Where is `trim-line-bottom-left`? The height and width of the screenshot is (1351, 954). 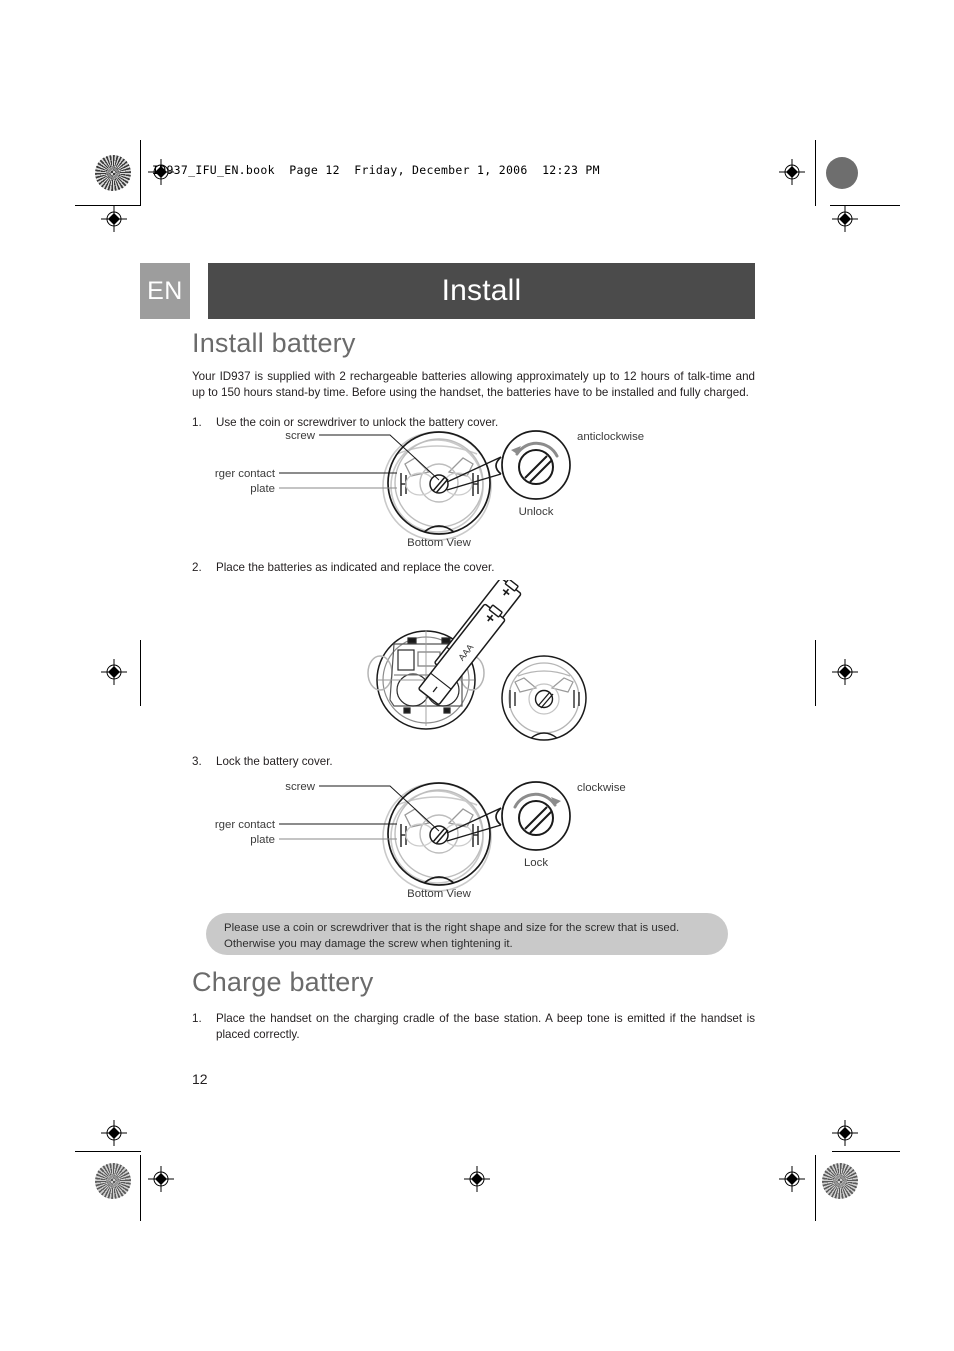
trim-line-bottom-left is located at coordinates (140, 1188).